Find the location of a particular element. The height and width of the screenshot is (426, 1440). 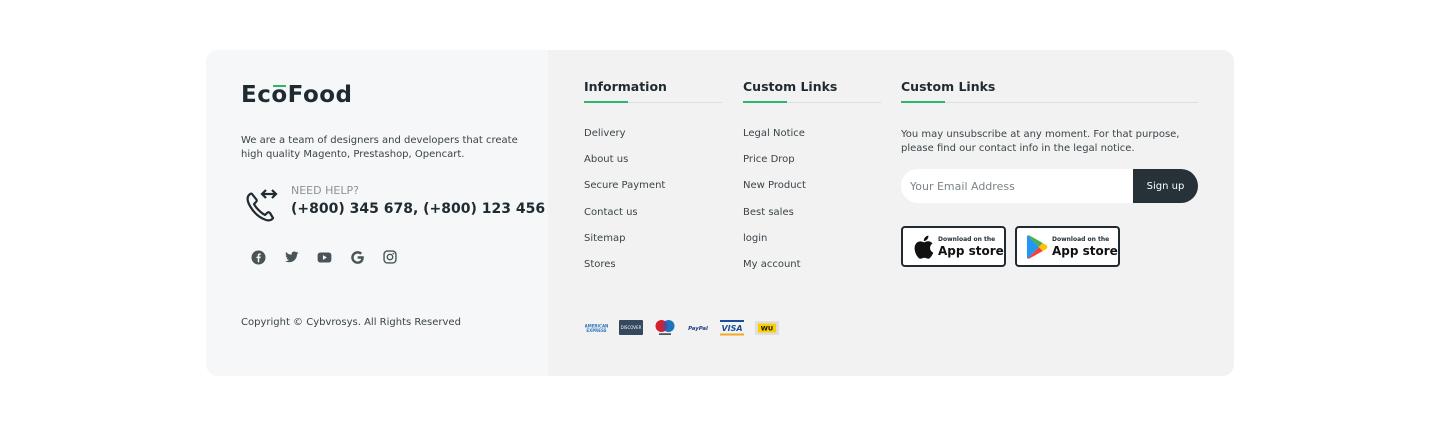

youtube-icon is located at coordinates (324, 257).